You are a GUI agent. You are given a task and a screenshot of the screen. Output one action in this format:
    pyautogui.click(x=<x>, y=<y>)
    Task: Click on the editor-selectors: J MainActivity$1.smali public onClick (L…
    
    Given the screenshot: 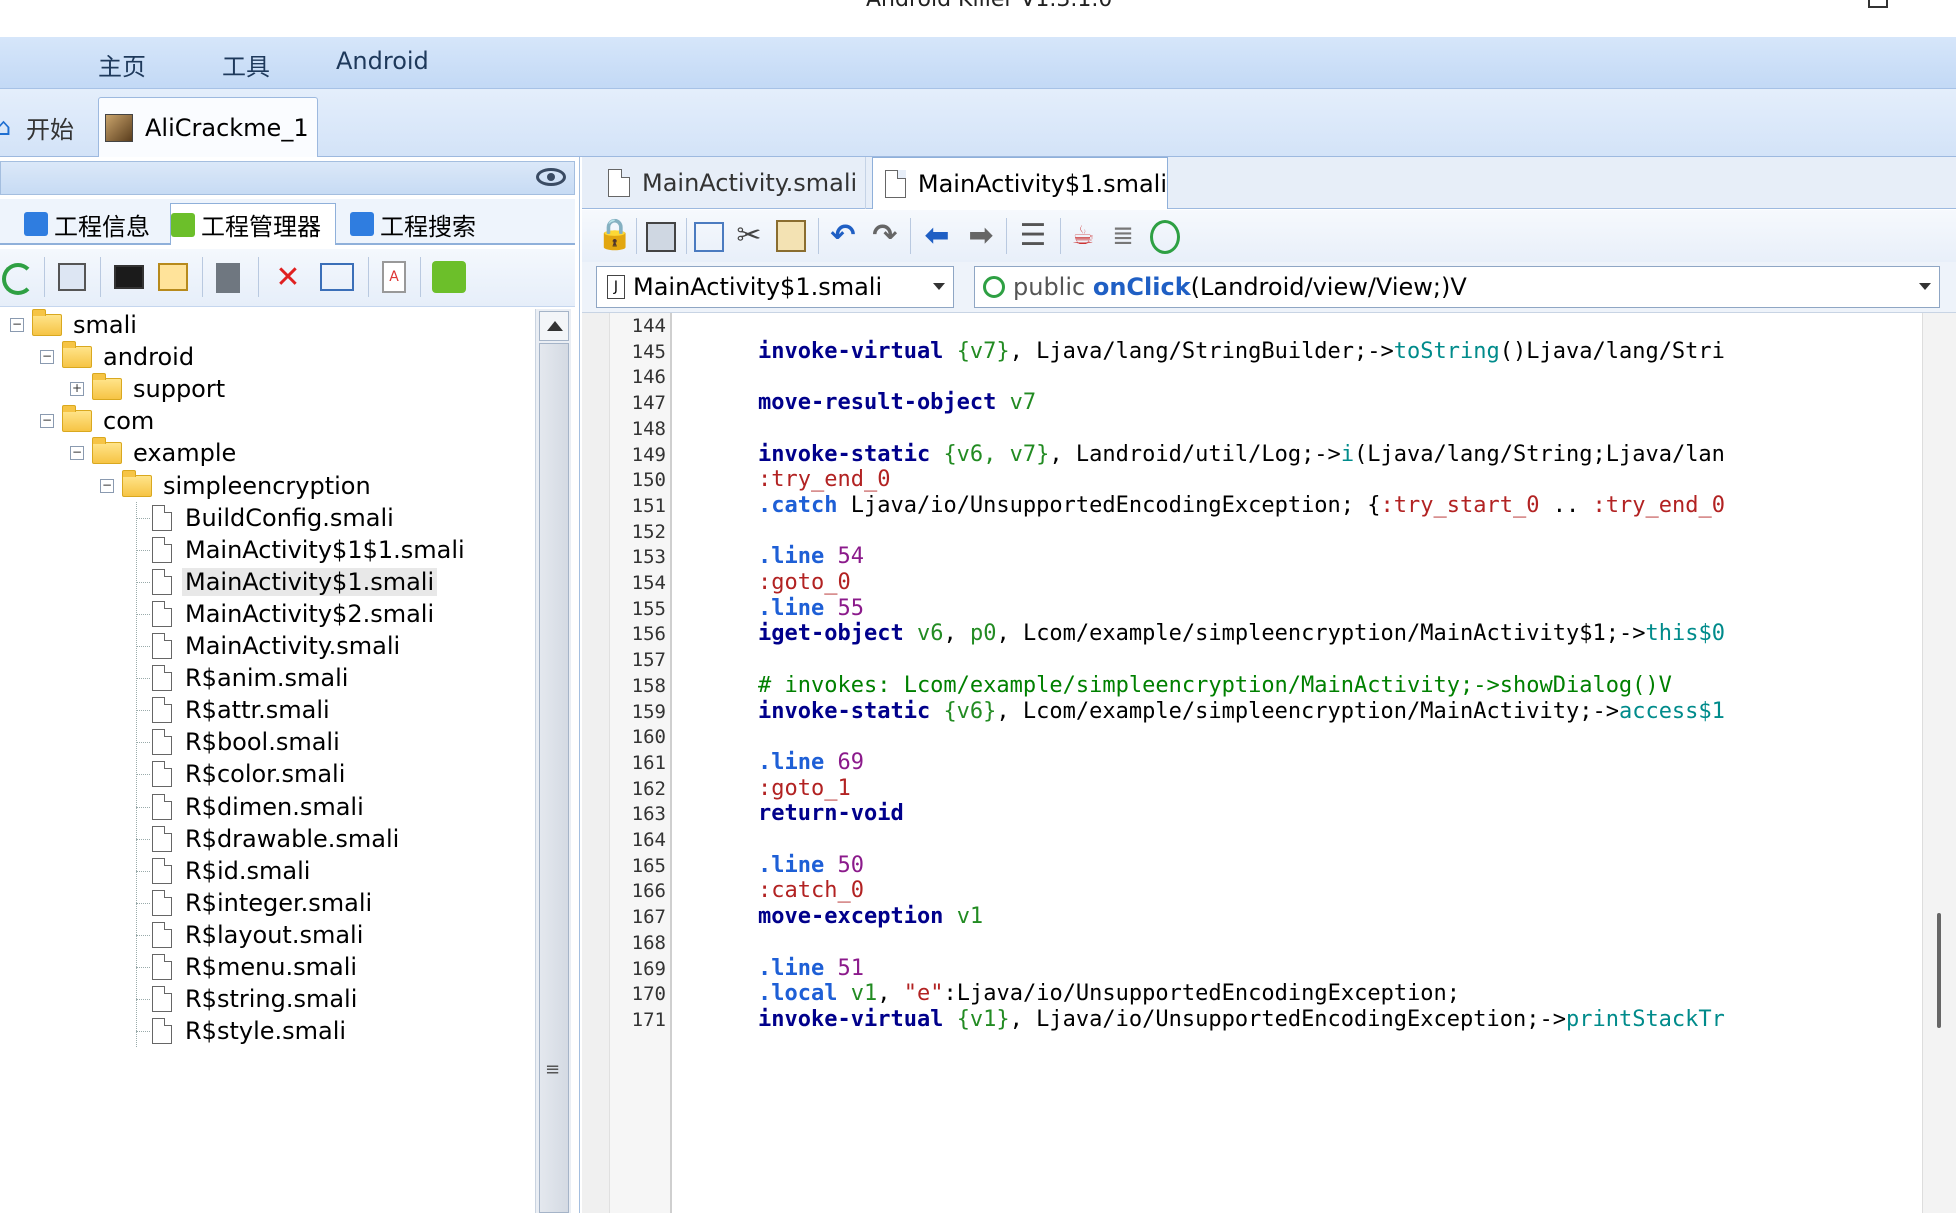 What is the action you would take?
    pyautogui.click(x=1269, y=287)
    